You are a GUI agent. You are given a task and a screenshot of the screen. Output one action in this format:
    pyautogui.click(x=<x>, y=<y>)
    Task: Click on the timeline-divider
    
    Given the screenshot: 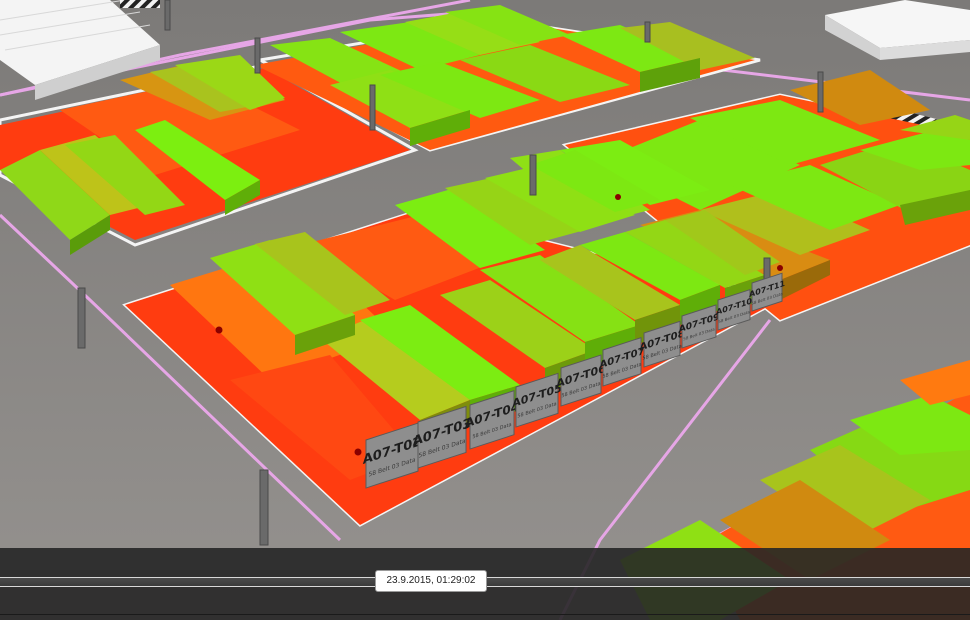 What is the action you would take?
    pyautogui.click(x=485, y=614)
    